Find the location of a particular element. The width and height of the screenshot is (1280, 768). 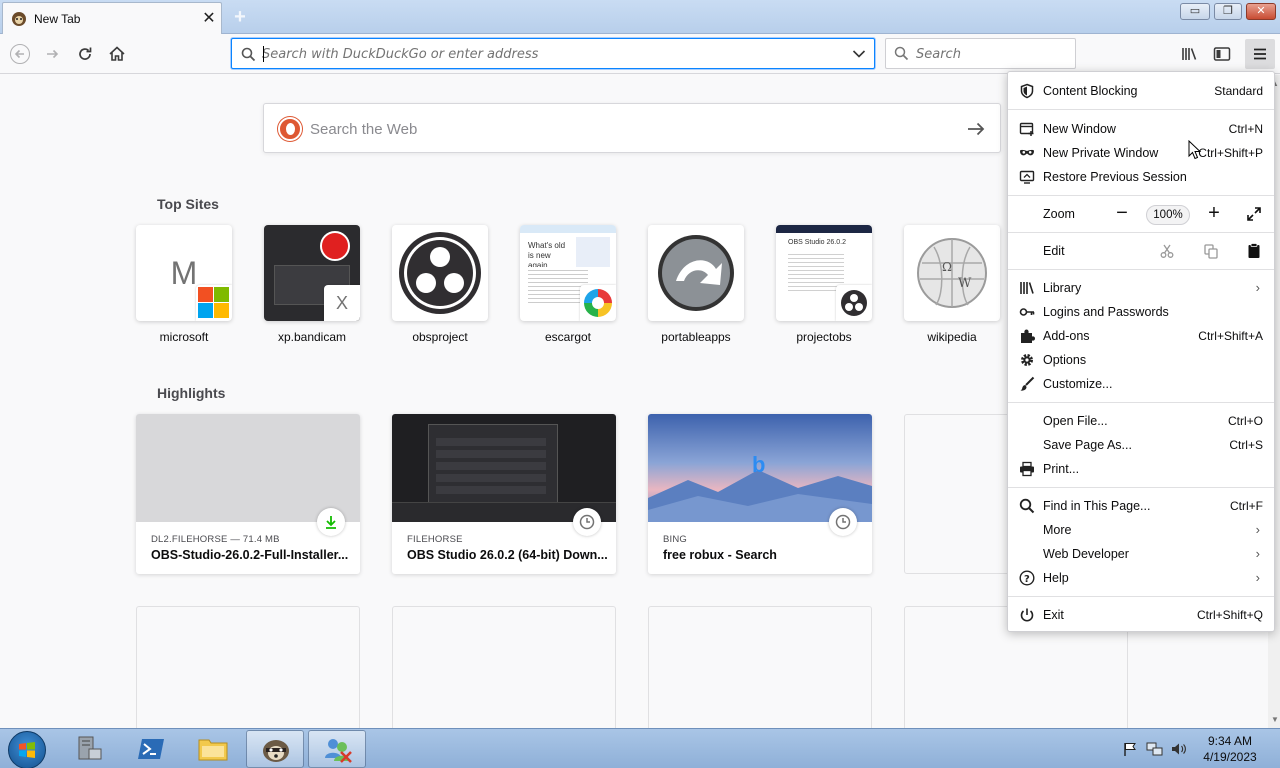

taskbar-firefox is located at coordinates (275, 749).